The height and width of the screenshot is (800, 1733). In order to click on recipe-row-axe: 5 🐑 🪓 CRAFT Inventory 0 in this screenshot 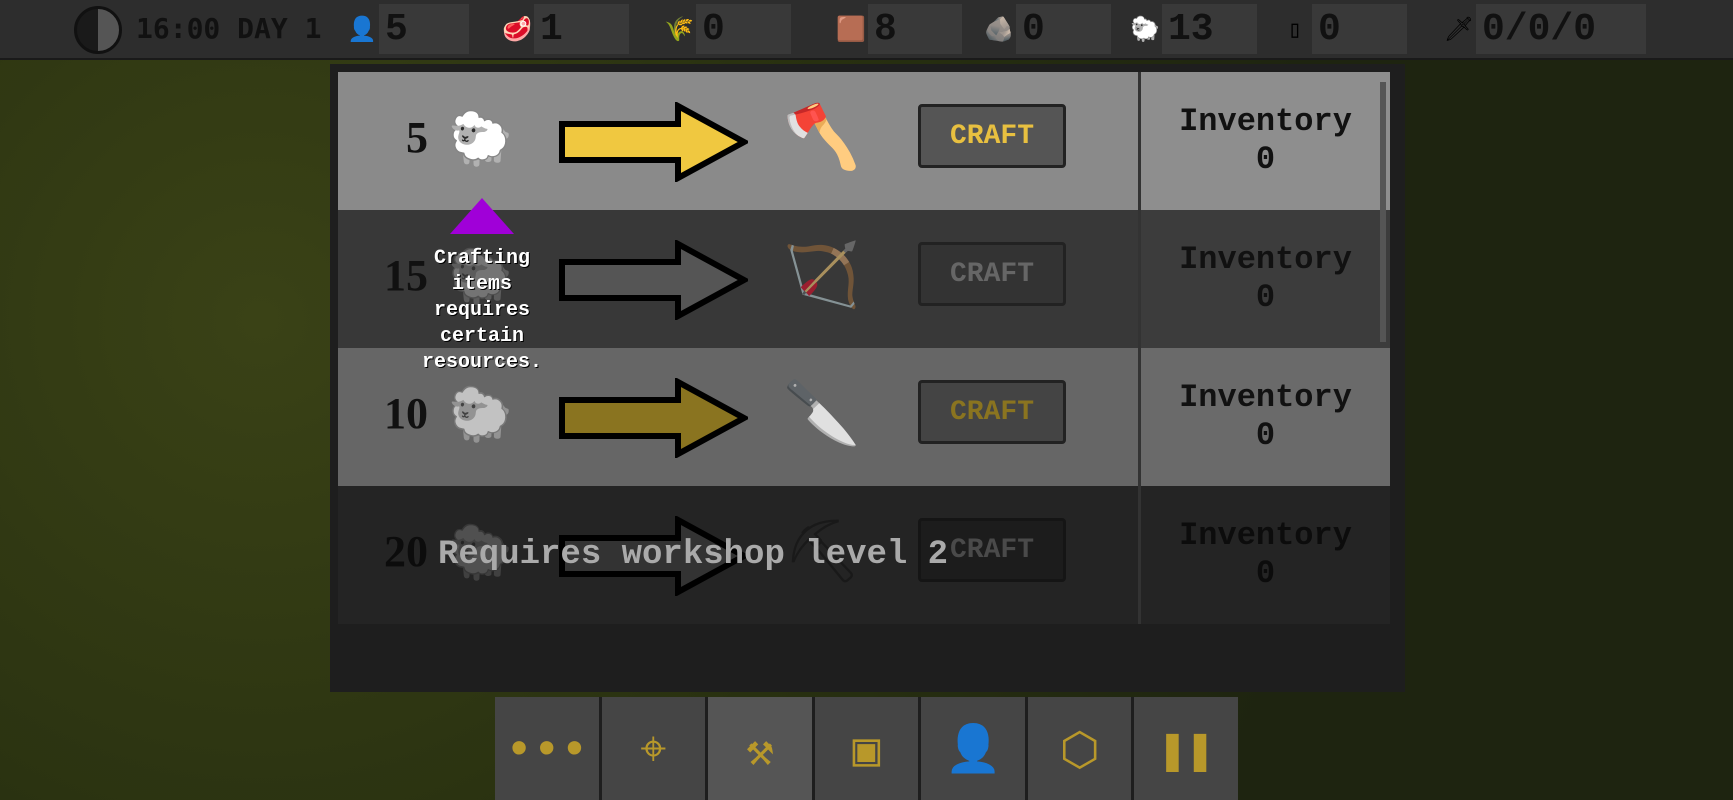, I will do `click(864, 141)`.